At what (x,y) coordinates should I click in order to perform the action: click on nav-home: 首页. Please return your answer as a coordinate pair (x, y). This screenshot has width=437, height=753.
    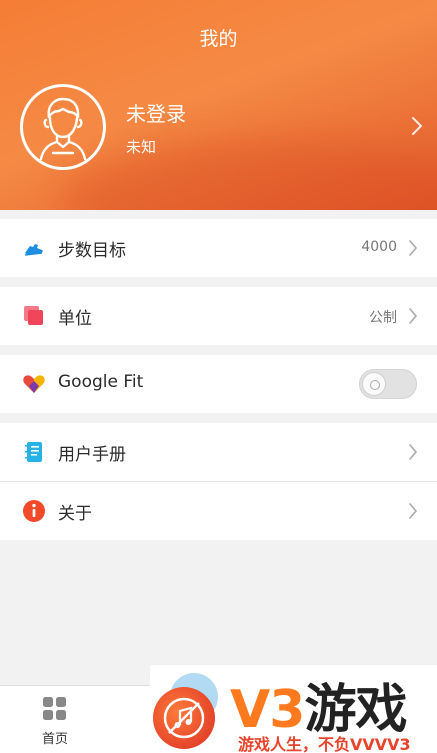
    Looking at the image, I should click on (55, 721).